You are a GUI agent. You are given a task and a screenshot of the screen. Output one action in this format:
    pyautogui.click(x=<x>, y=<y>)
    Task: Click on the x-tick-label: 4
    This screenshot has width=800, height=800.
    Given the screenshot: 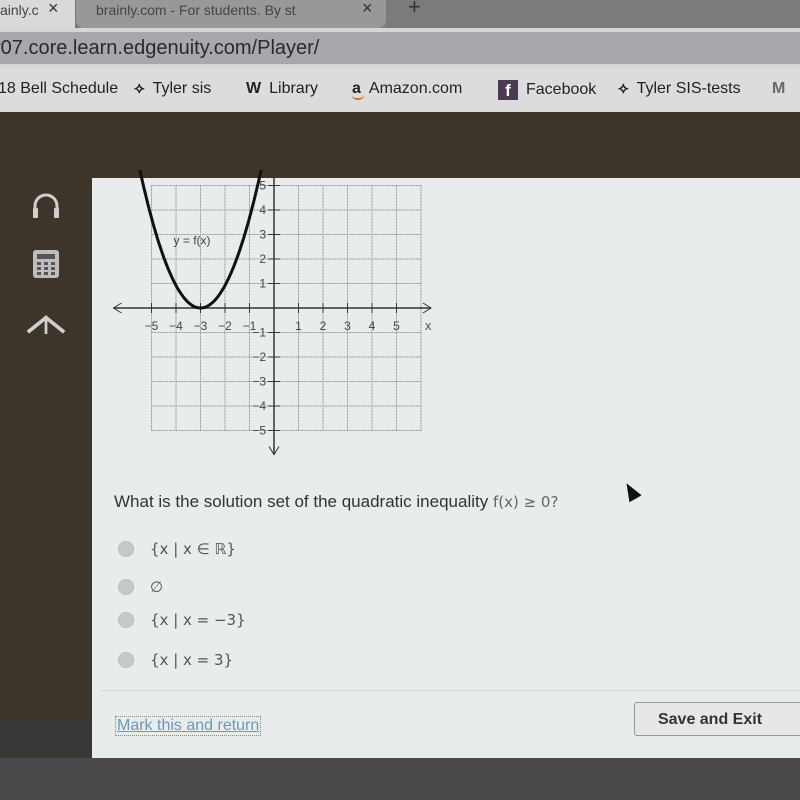 What is the action you would take?
    pyautogui.click(x=372, y=326)
    